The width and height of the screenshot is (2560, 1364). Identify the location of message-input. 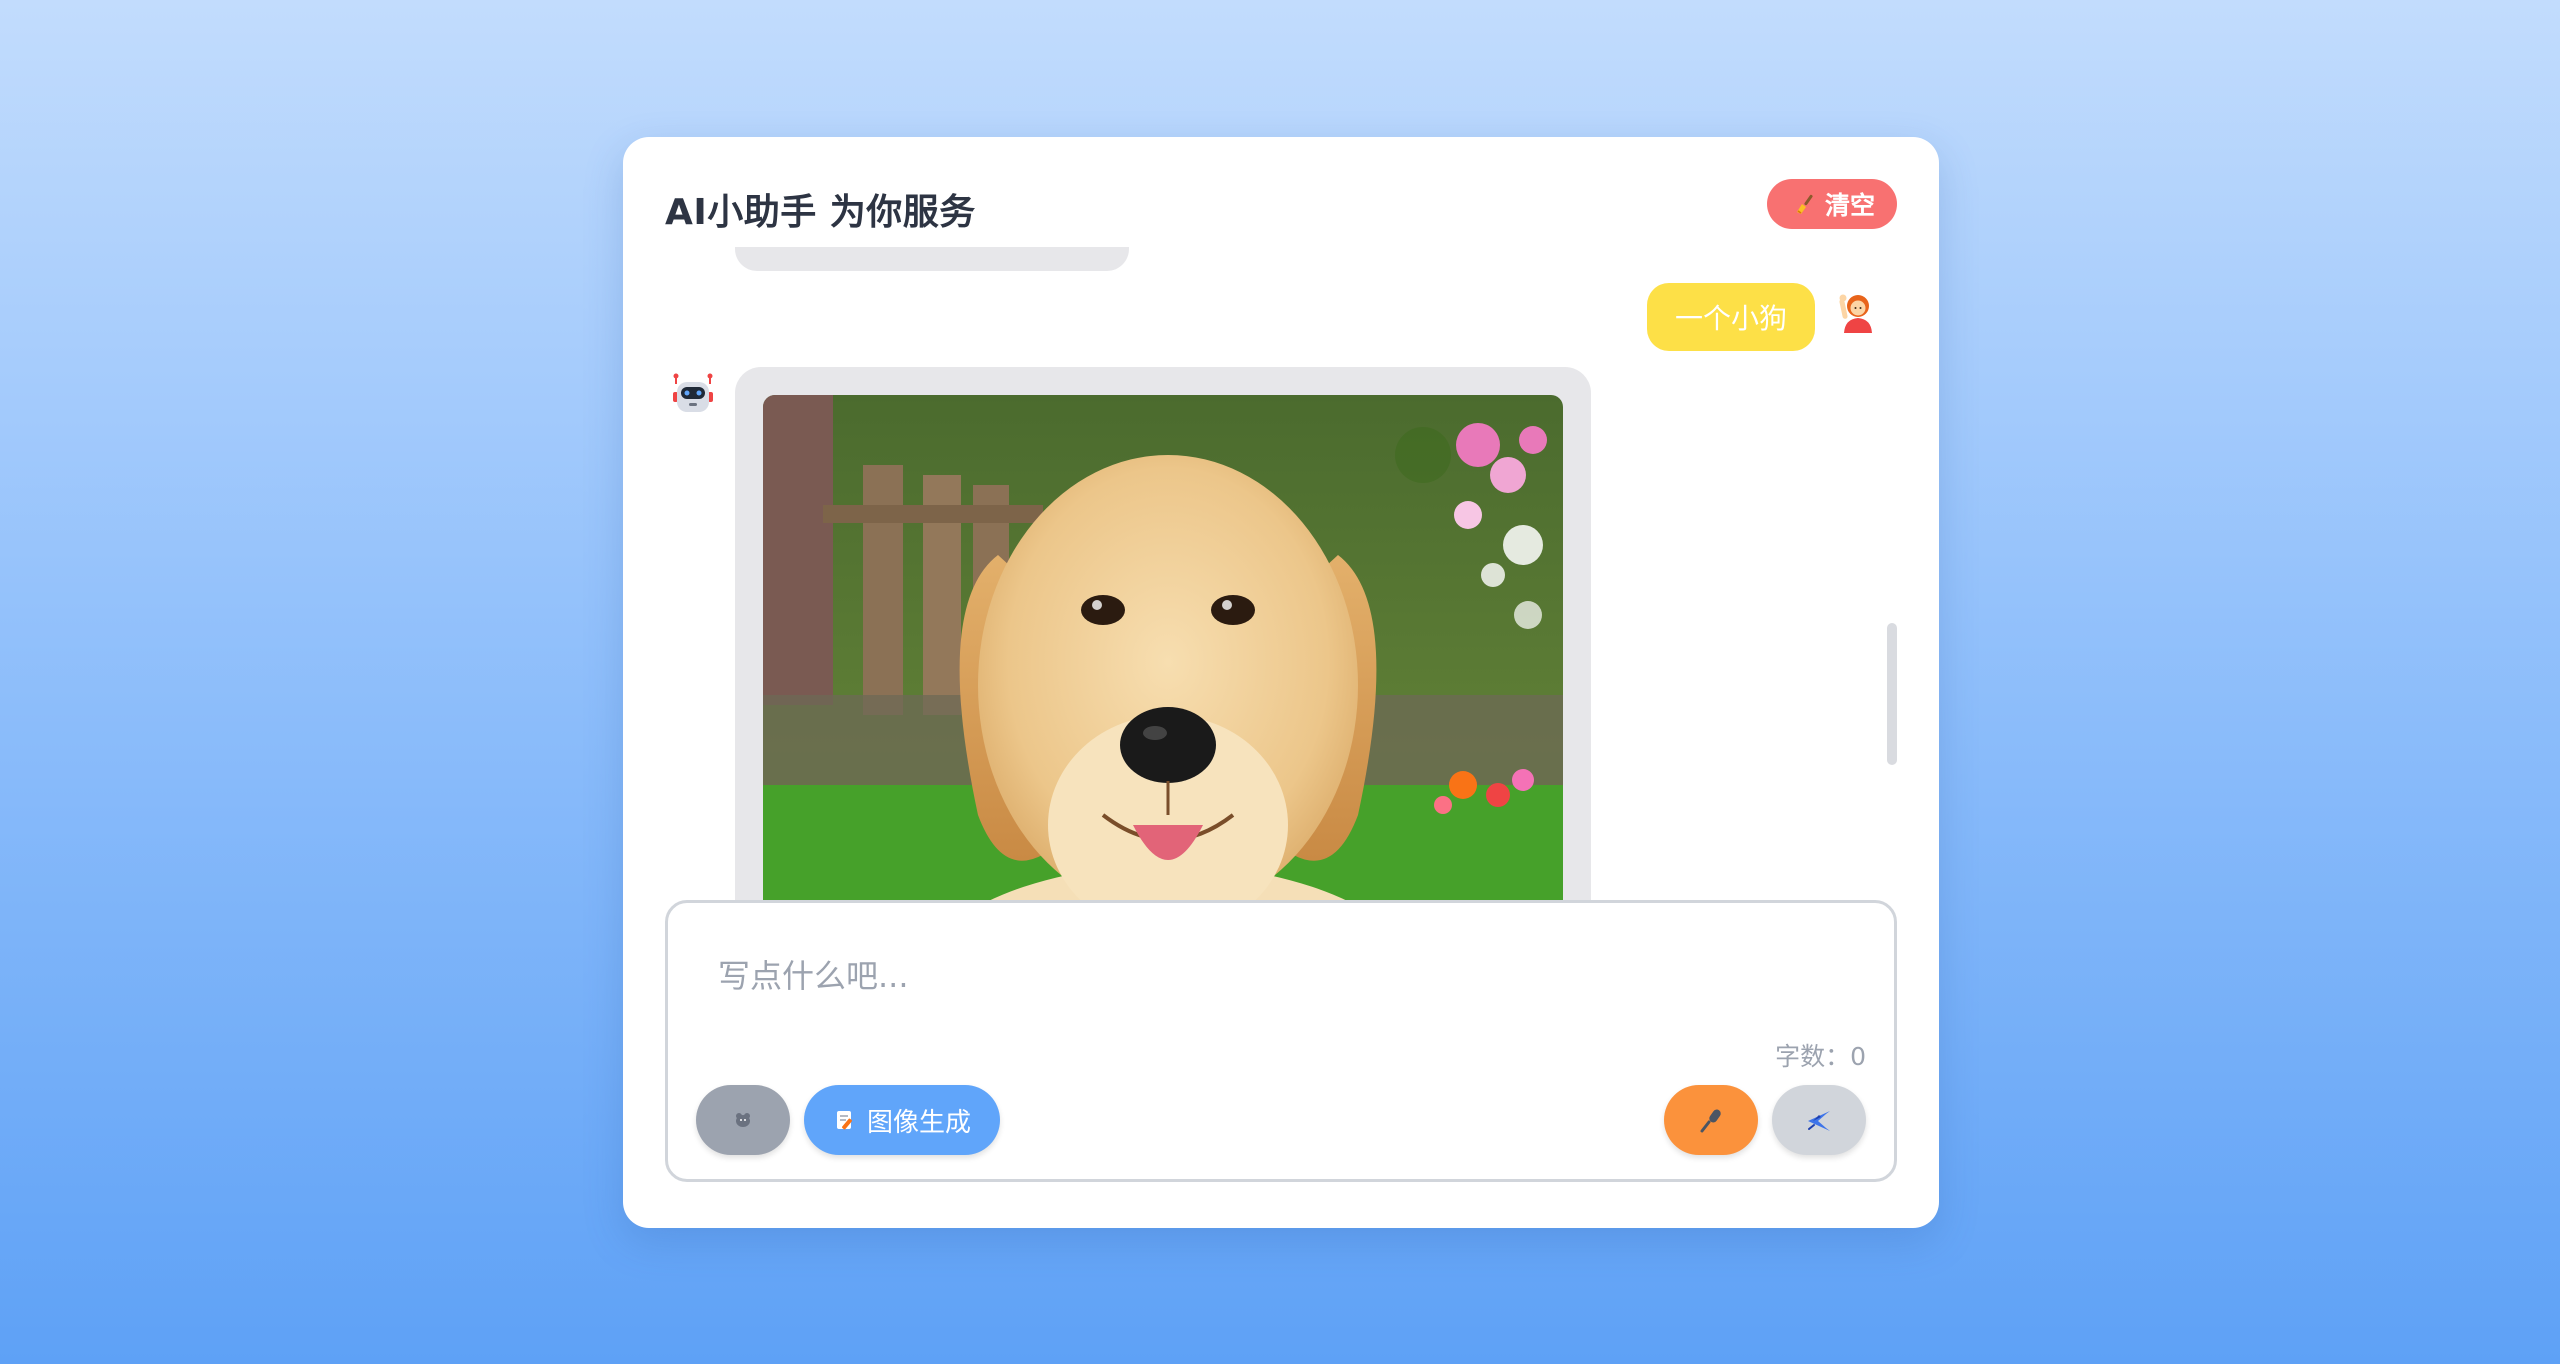
(1218, 981).